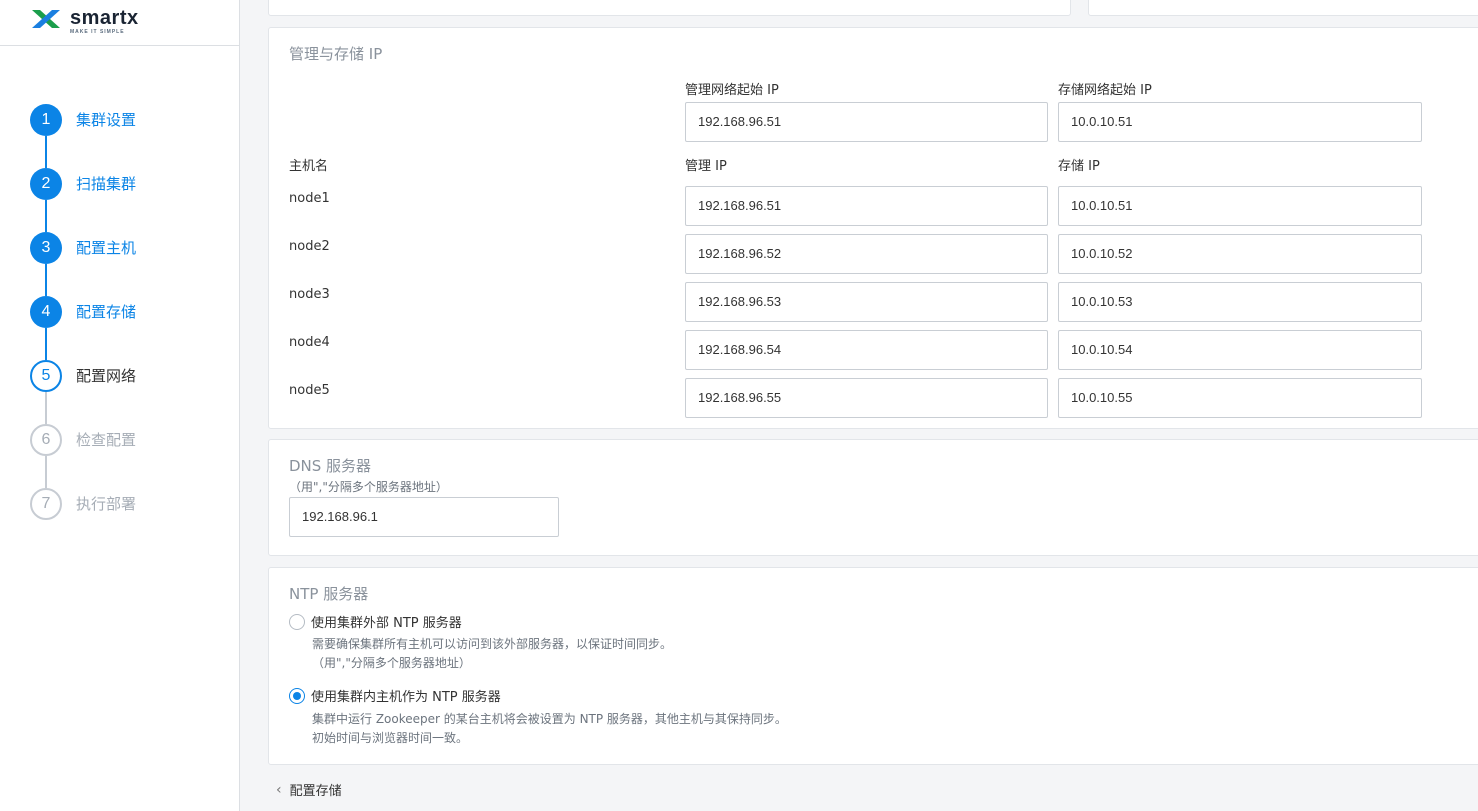  What do you see at coordinates (83, 136) in the screenshot?
I see `step-cluster-settings: 1 集群设置` at bounding box center [83, 136].